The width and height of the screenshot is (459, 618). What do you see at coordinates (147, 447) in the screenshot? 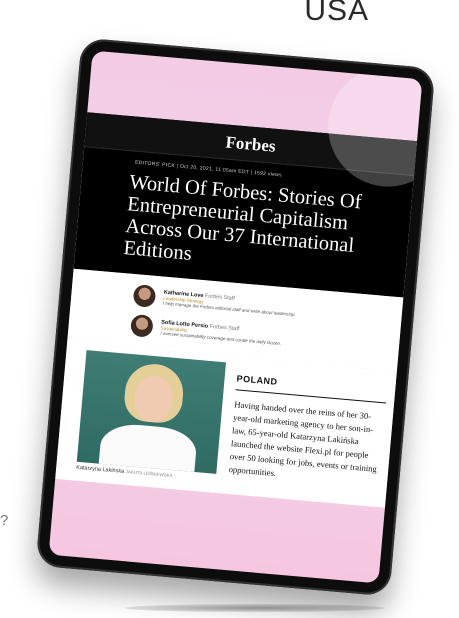
I see `photo-body` at bounding box center [147, 447].